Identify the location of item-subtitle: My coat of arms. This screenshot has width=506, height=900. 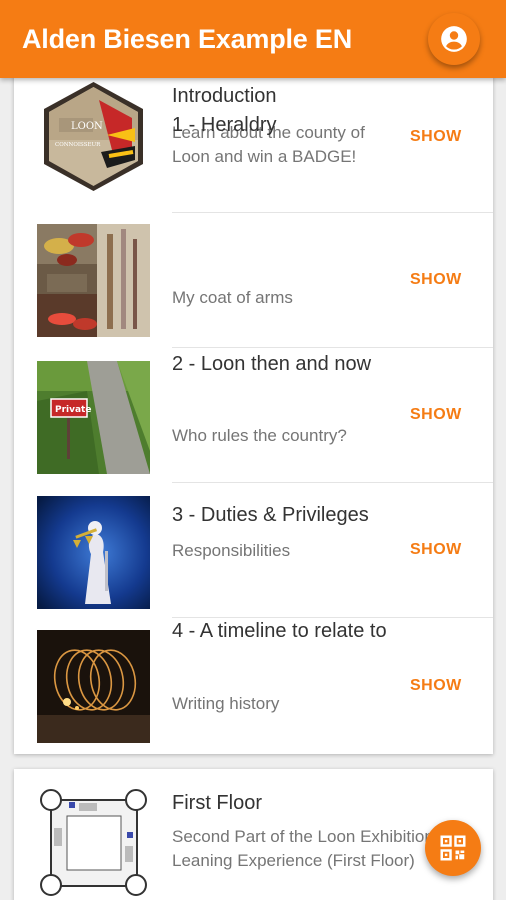
(232, 297).